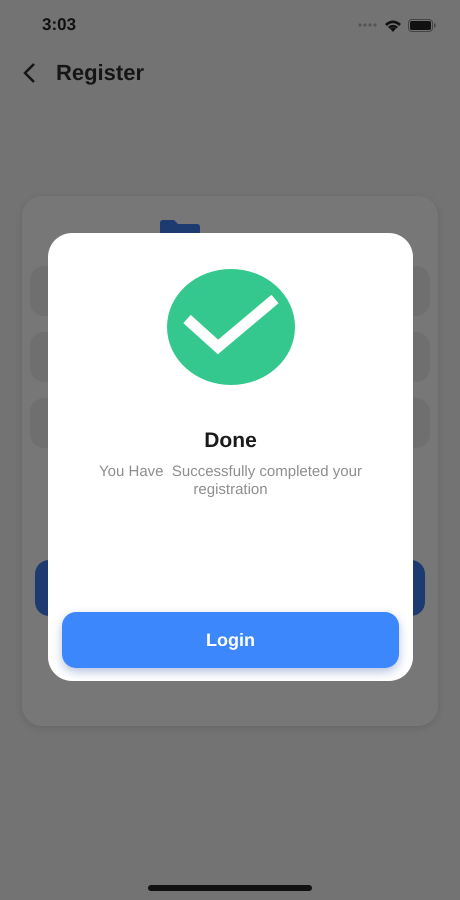 The width and height of the screenshot is (460, 900). What do you see at coordinates (230, 327) in the screenshot?
I see `check-icon` at bounding box center [230, 327].